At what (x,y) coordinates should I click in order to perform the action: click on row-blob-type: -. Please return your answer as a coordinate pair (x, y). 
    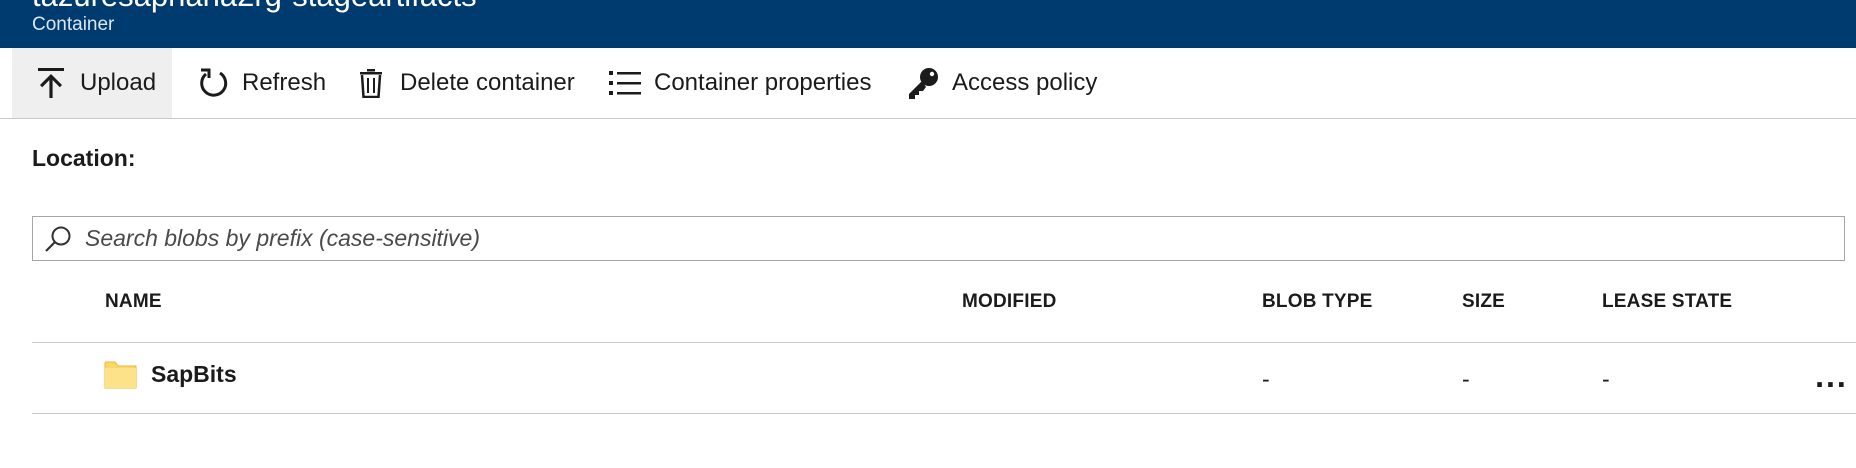
    Looking at the image, I should click on (1266, 379).